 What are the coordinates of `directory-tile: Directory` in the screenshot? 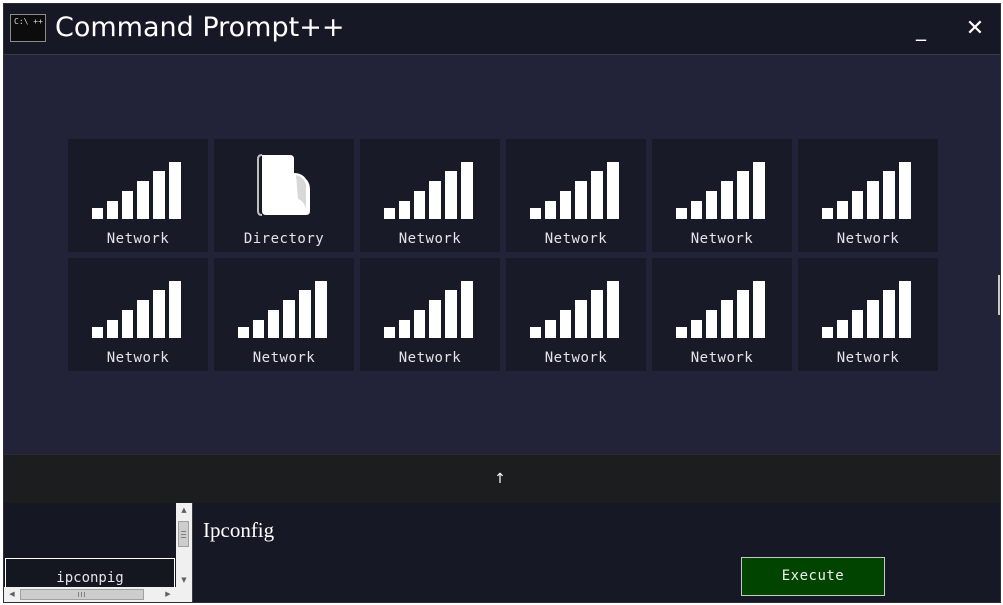 It's located at (284, 195).